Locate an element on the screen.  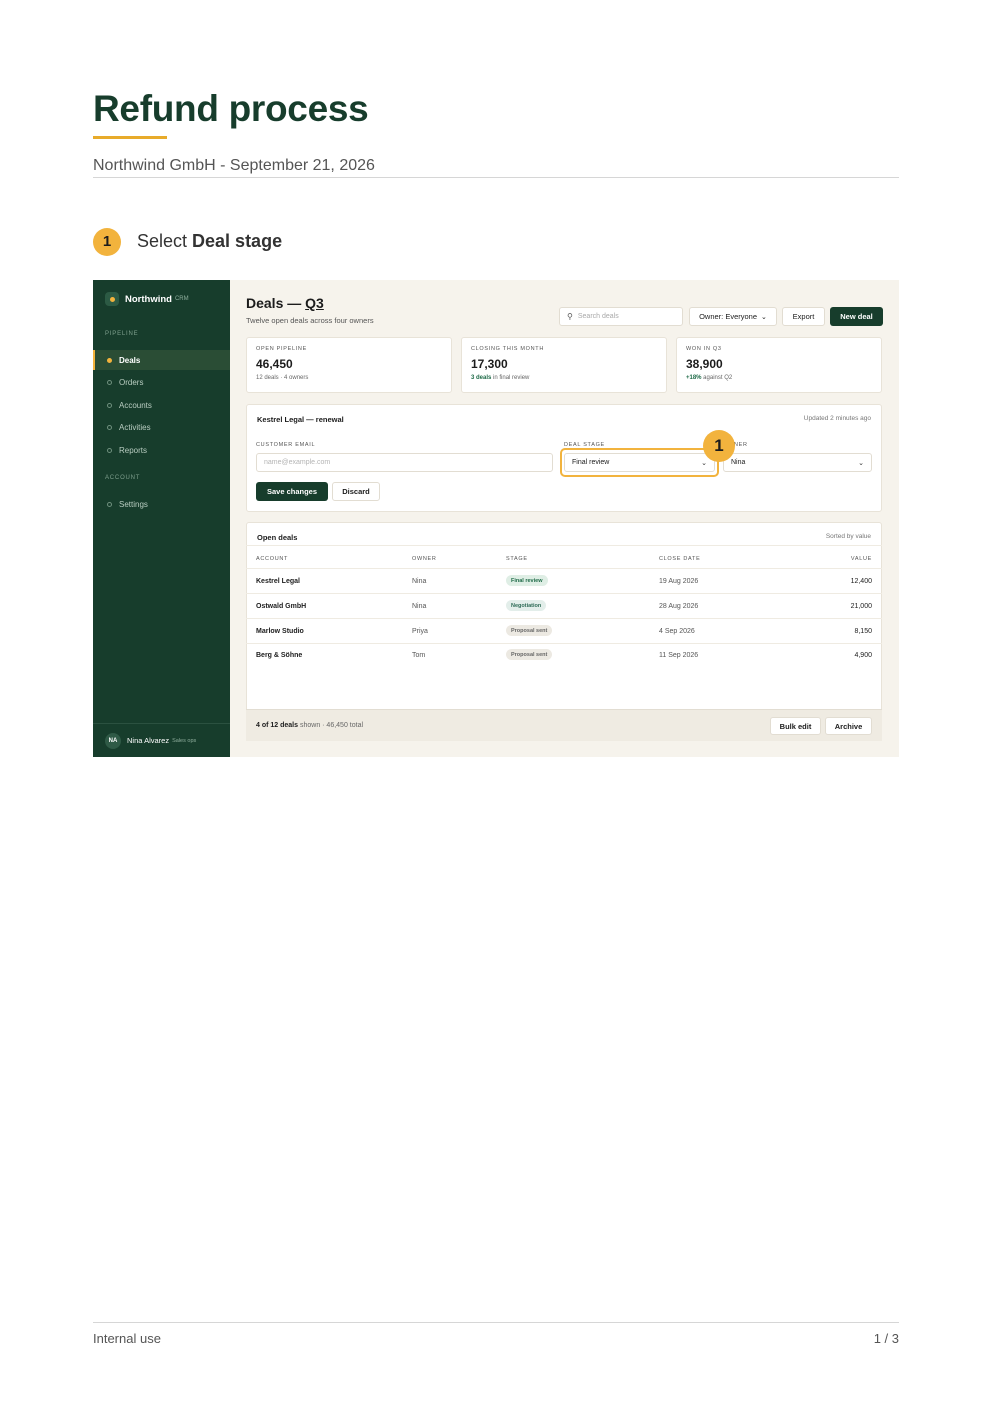
cell-owner: Tom is located at coordinates (419, 655).